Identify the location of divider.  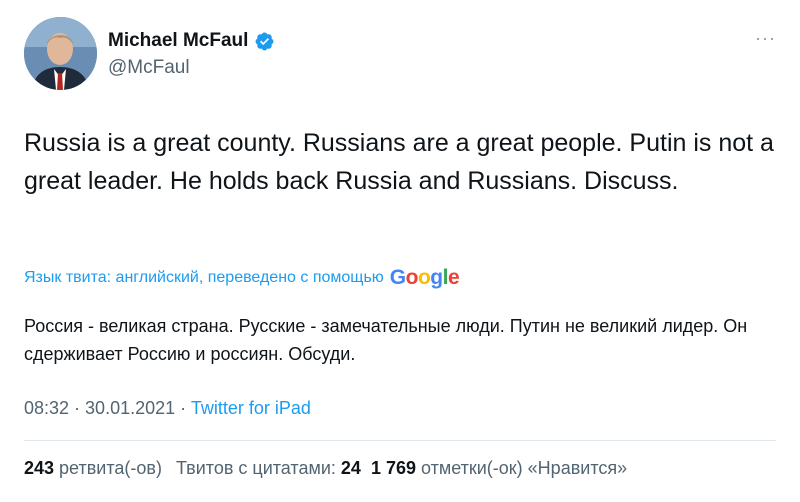
(400, 440).